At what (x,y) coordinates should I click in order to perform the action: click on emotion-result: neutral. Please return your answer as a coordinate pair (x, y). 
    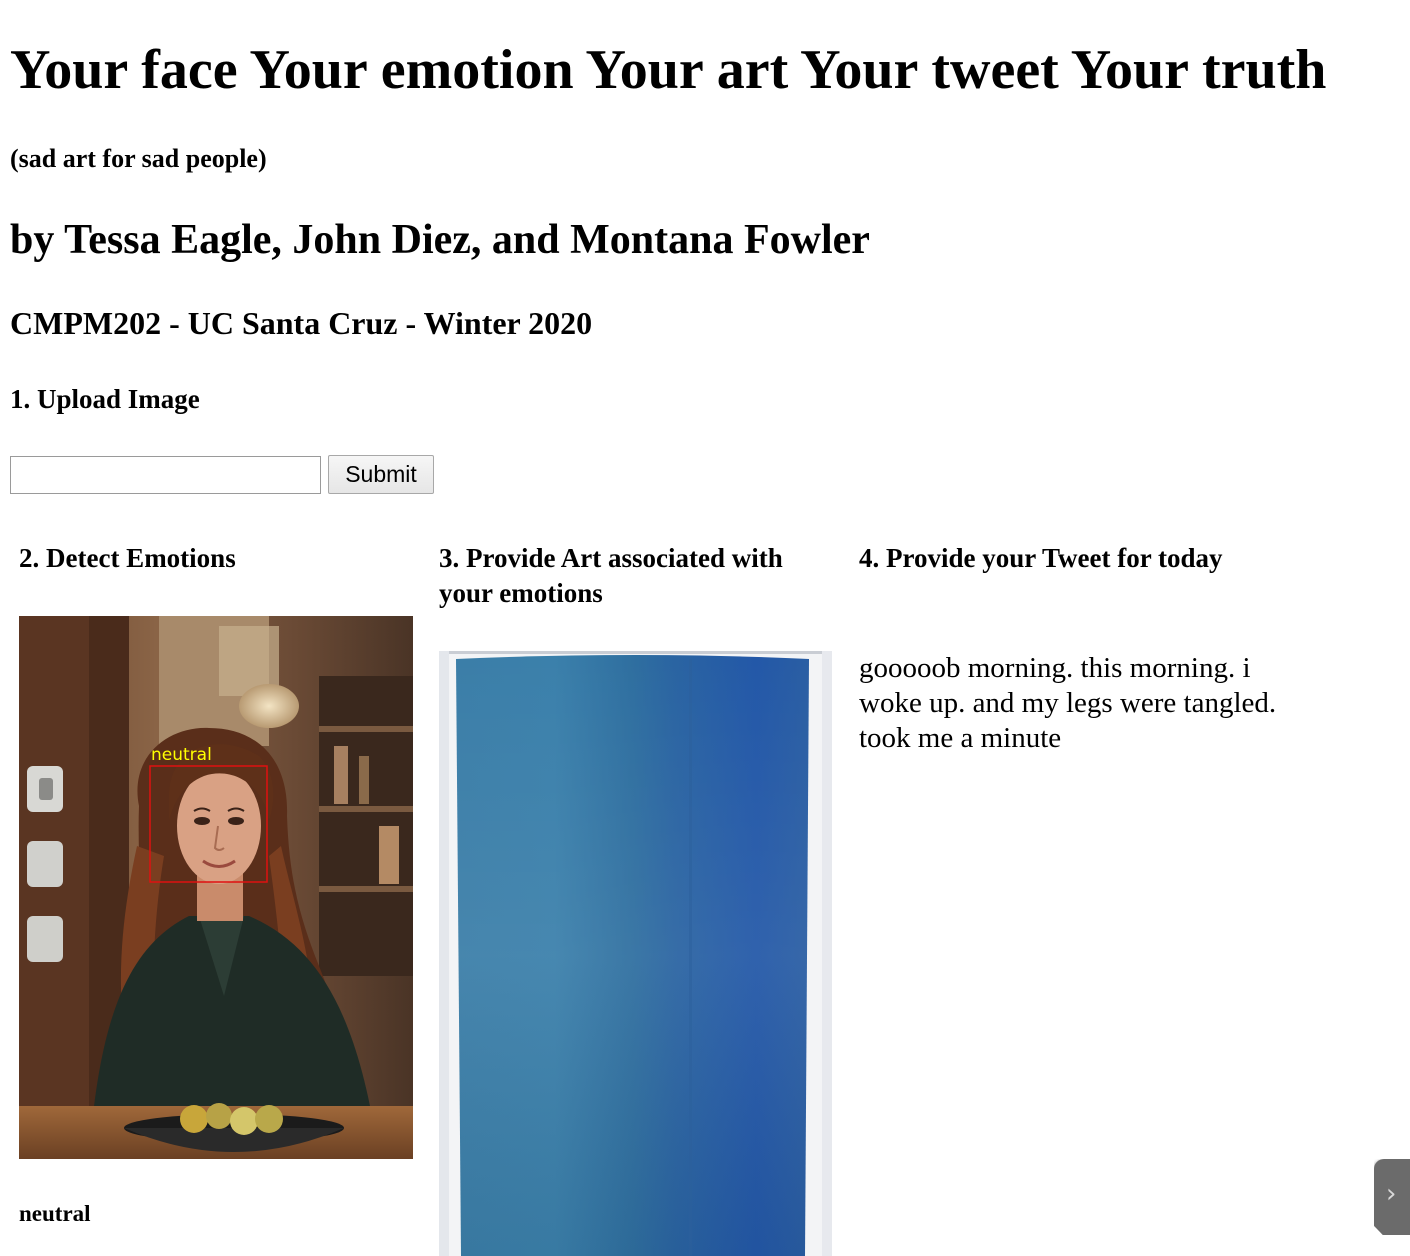
    Looking at the image, I should click on (55, 1213).